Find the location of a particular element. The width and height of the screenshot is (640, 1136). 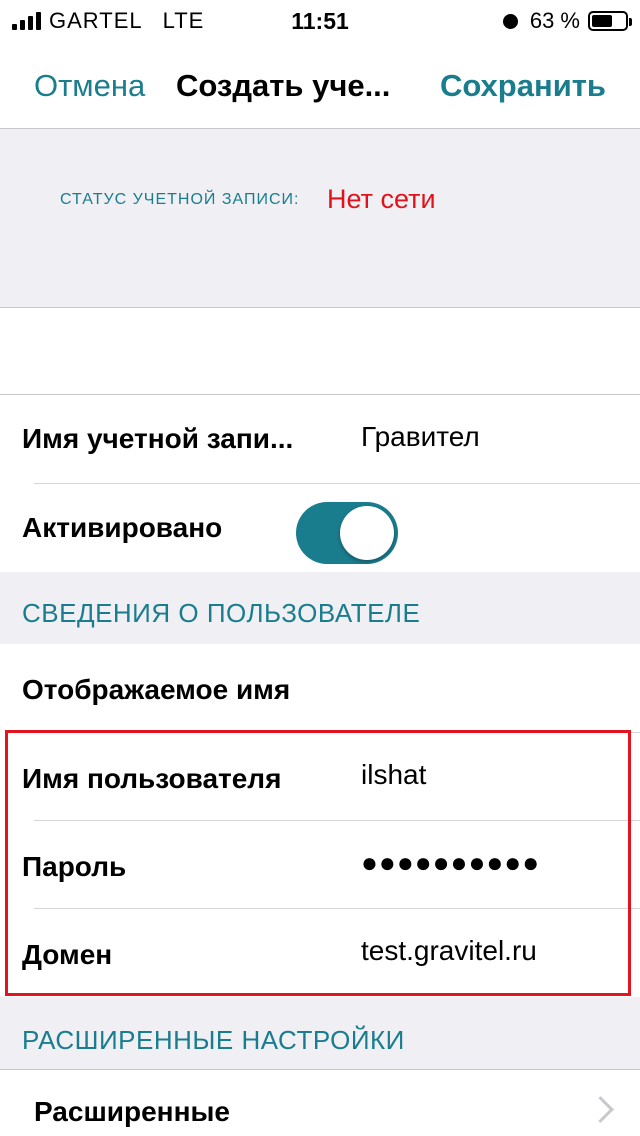

domain-label: Домен is located at coordinates (67, 954).